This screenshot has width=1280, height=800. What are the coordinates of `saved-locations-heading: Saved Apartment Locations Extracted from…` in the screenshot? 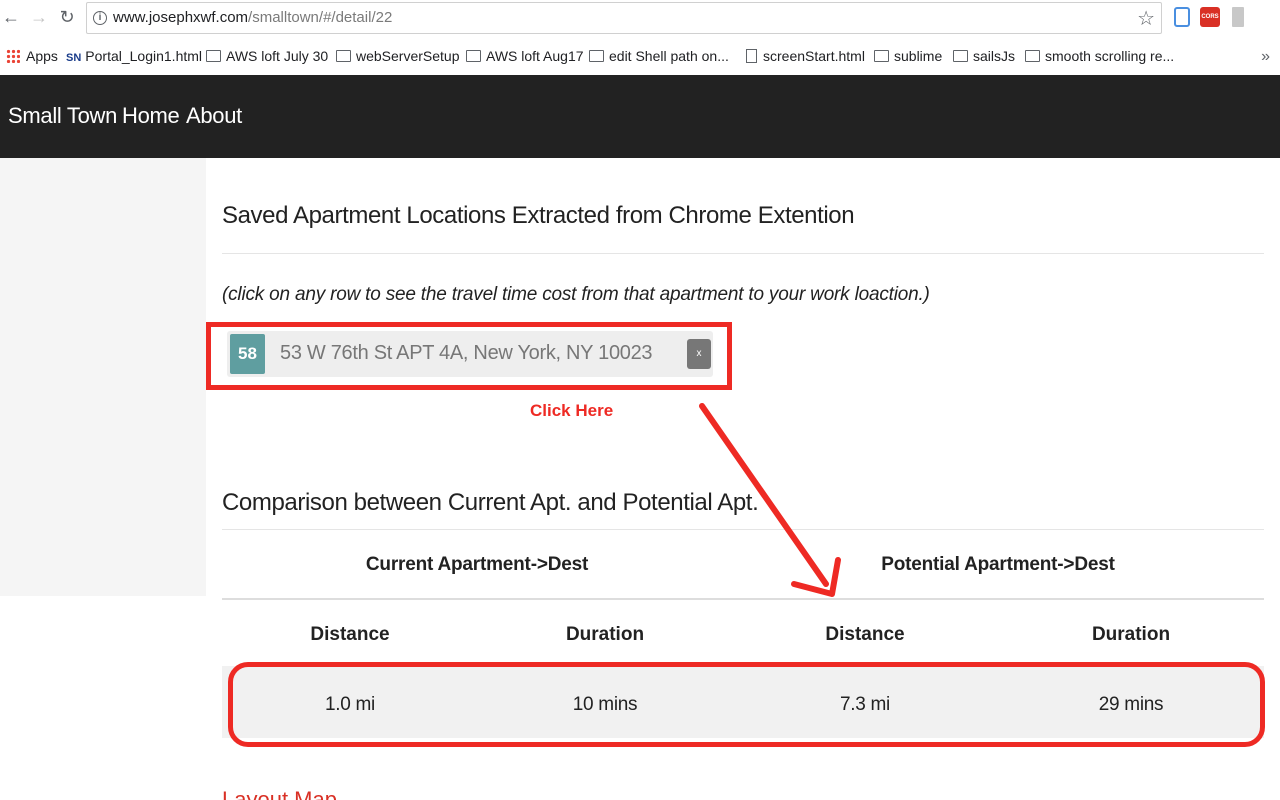 It's located at (538, 215).